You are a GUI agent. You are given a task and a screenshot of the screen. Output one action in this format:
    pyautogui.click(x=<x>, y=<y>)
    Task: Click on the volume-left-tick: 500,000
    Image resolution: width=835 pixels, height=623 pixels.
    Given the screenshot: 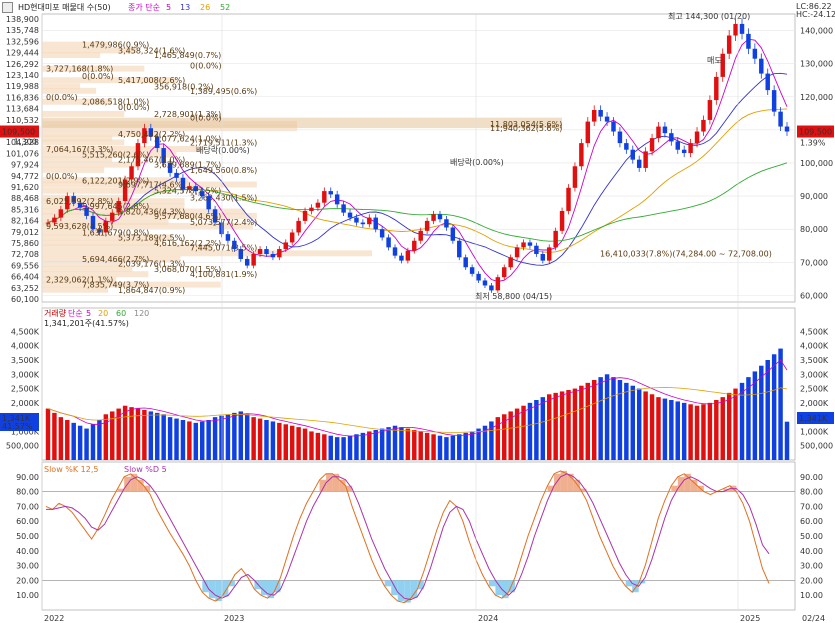 What is the action you would take?
    pyautogui.click(x=22, y=446)
    